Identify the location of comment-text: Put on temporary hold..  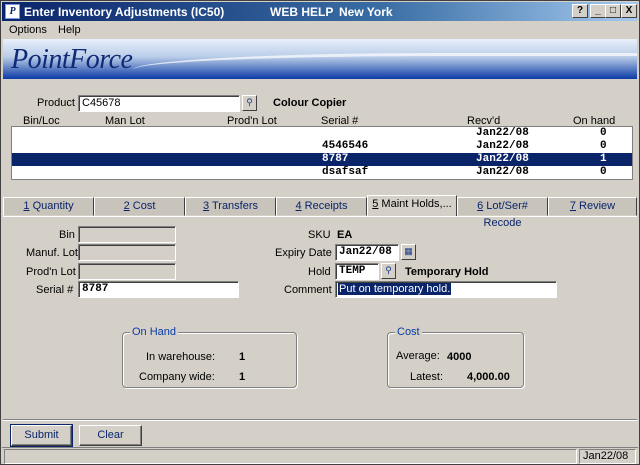
(395, 289).